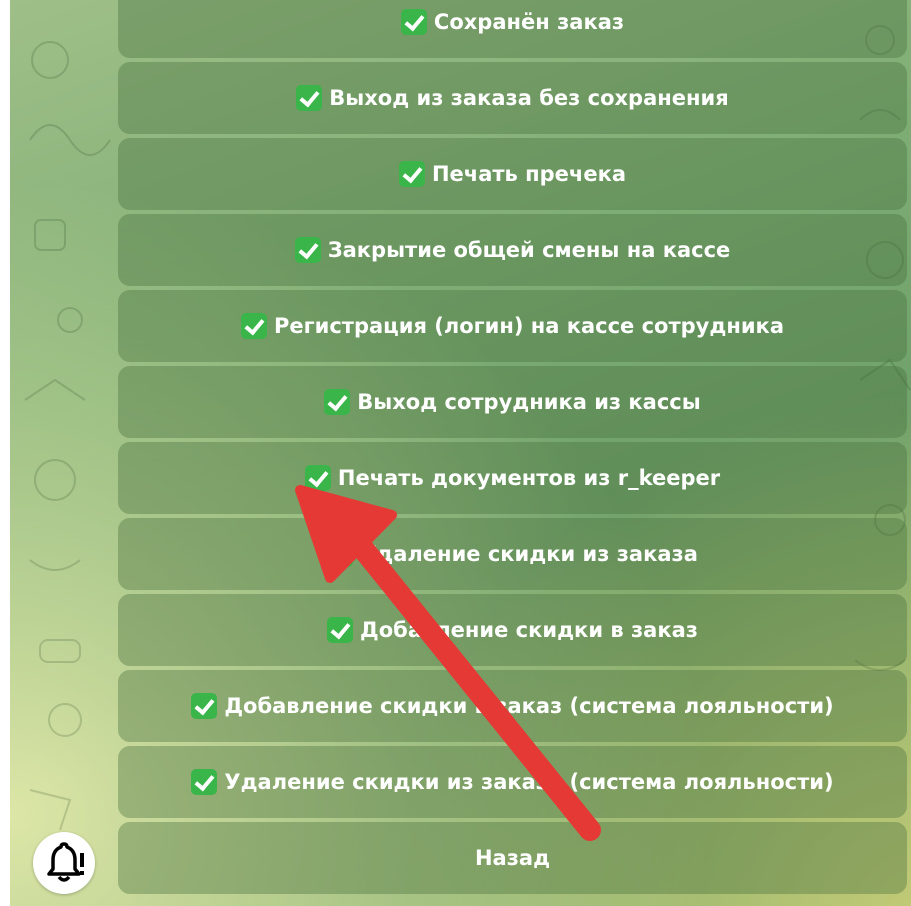 This screenshot has width=911, height=906. I want to click on kb-button-label: Назад, so click(512, 858).